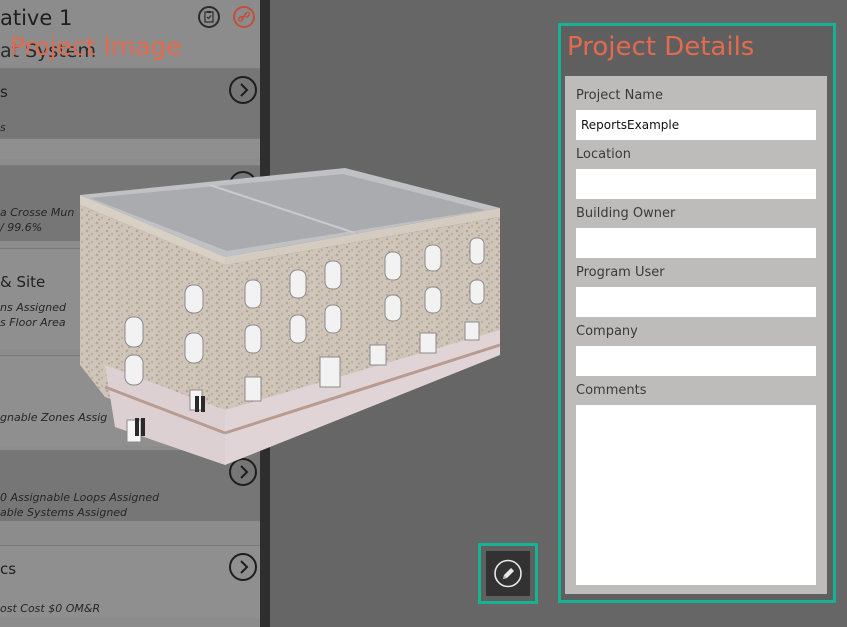 This screenshot has height=627, width=847. I want to click on location-label: Location, so click(603, 154).